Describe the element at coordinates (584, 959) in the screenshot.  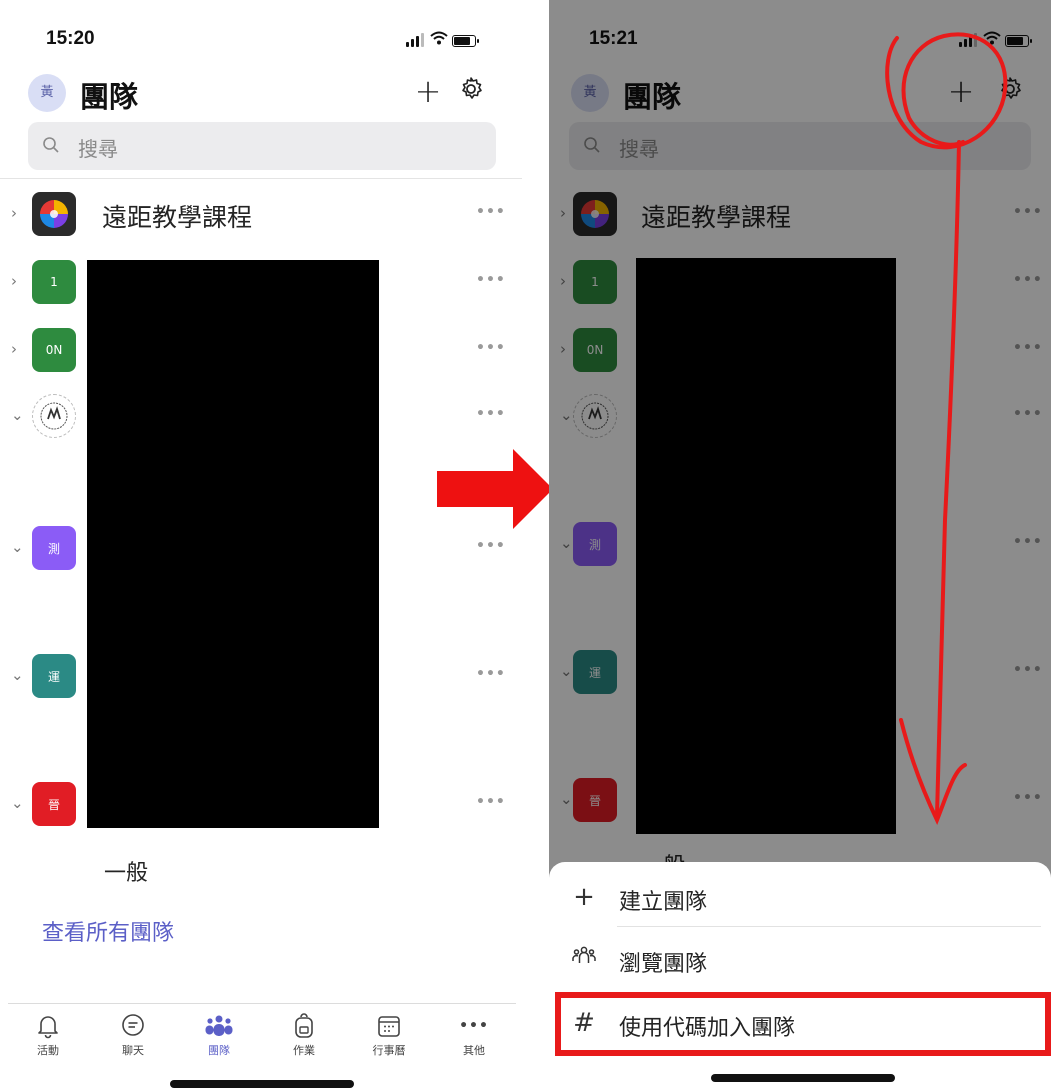
I see `people-icon` at that location.